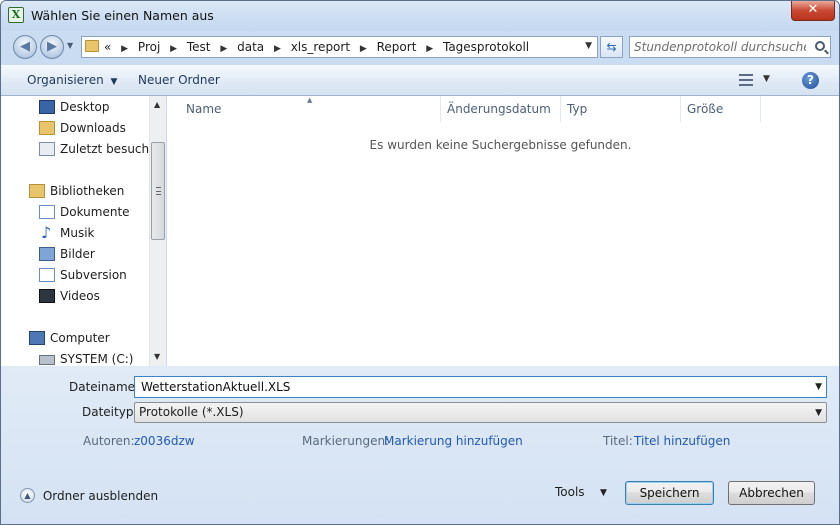 Image resolution: width=840 pixels, height=525 pixels. Describe the element at coordinates (397, 47) in the screenshot. I see `breadcrumb-item: Report` at that location.